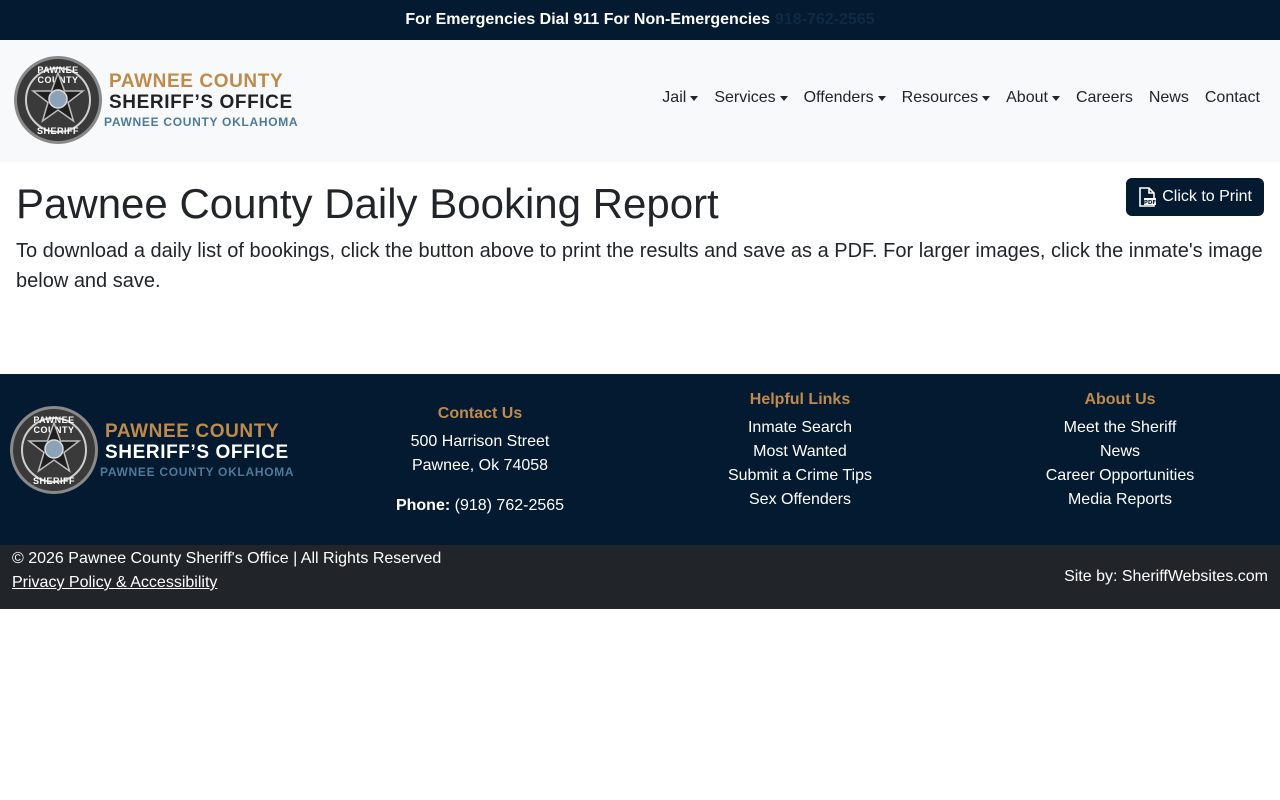 Image resolution: width=1280 pixels, height=800 pixels. What do you see at coordinates (1232, 98) in the screenshot?
I see `nav-contact: Contact` at bounding box center [1232, 98].